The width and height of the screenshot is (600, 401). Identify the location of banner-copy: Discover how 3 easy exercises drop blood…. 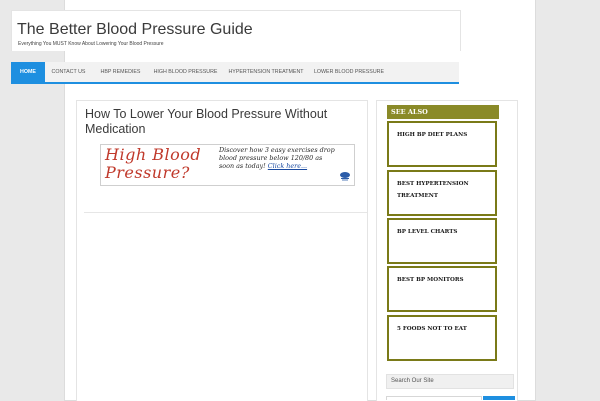
(277, 158).